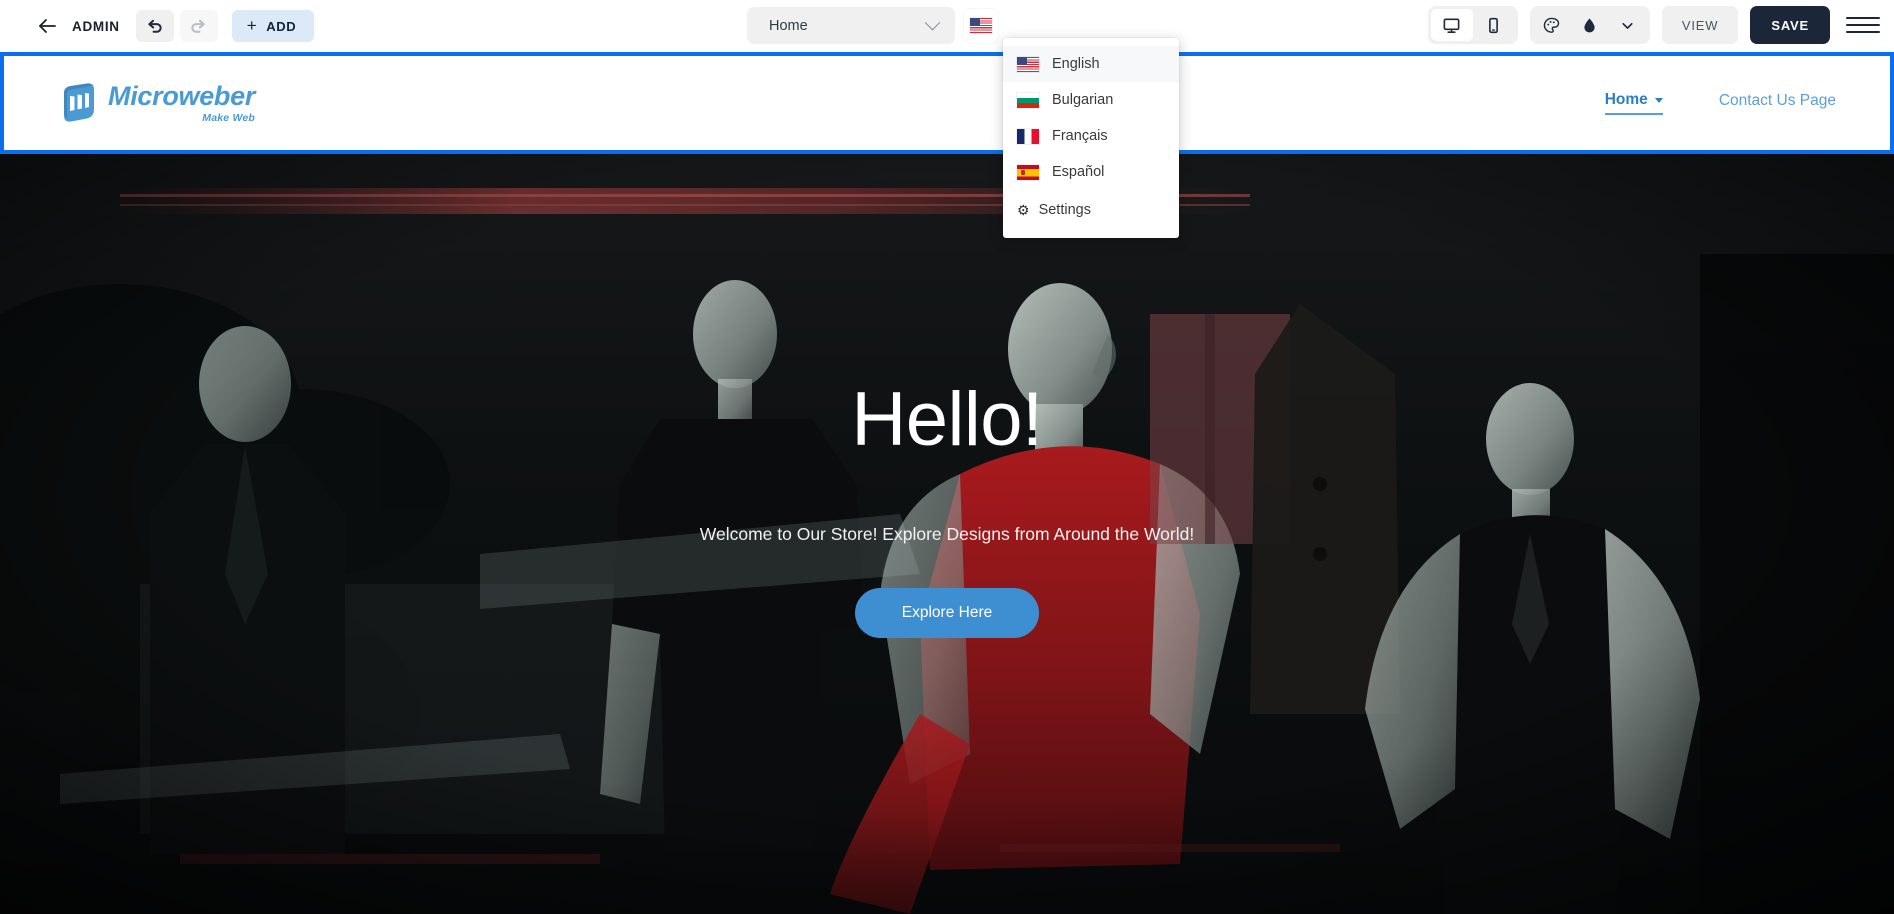 The image size is (1894, 914). Describe the element at coordinates (1076, 64) in the screenshot. I see `language-option-label: English` at that location.